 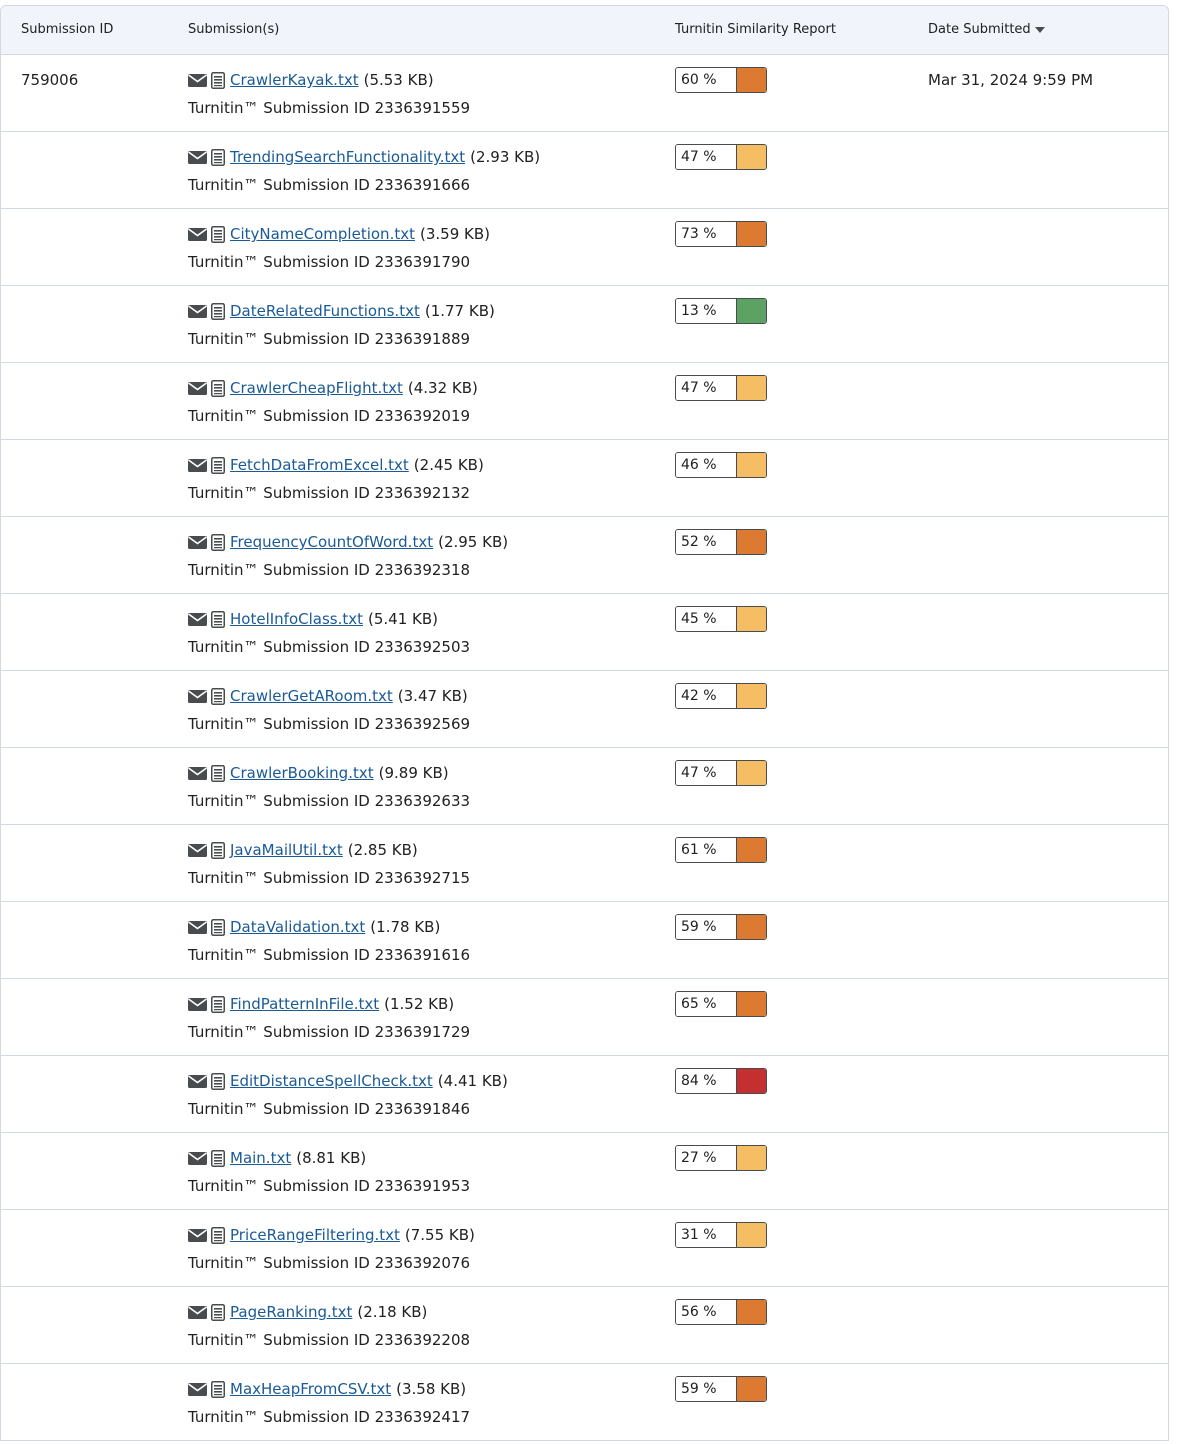 I want to click on header-submissions: Submission(s), so click(x=234, y=29).